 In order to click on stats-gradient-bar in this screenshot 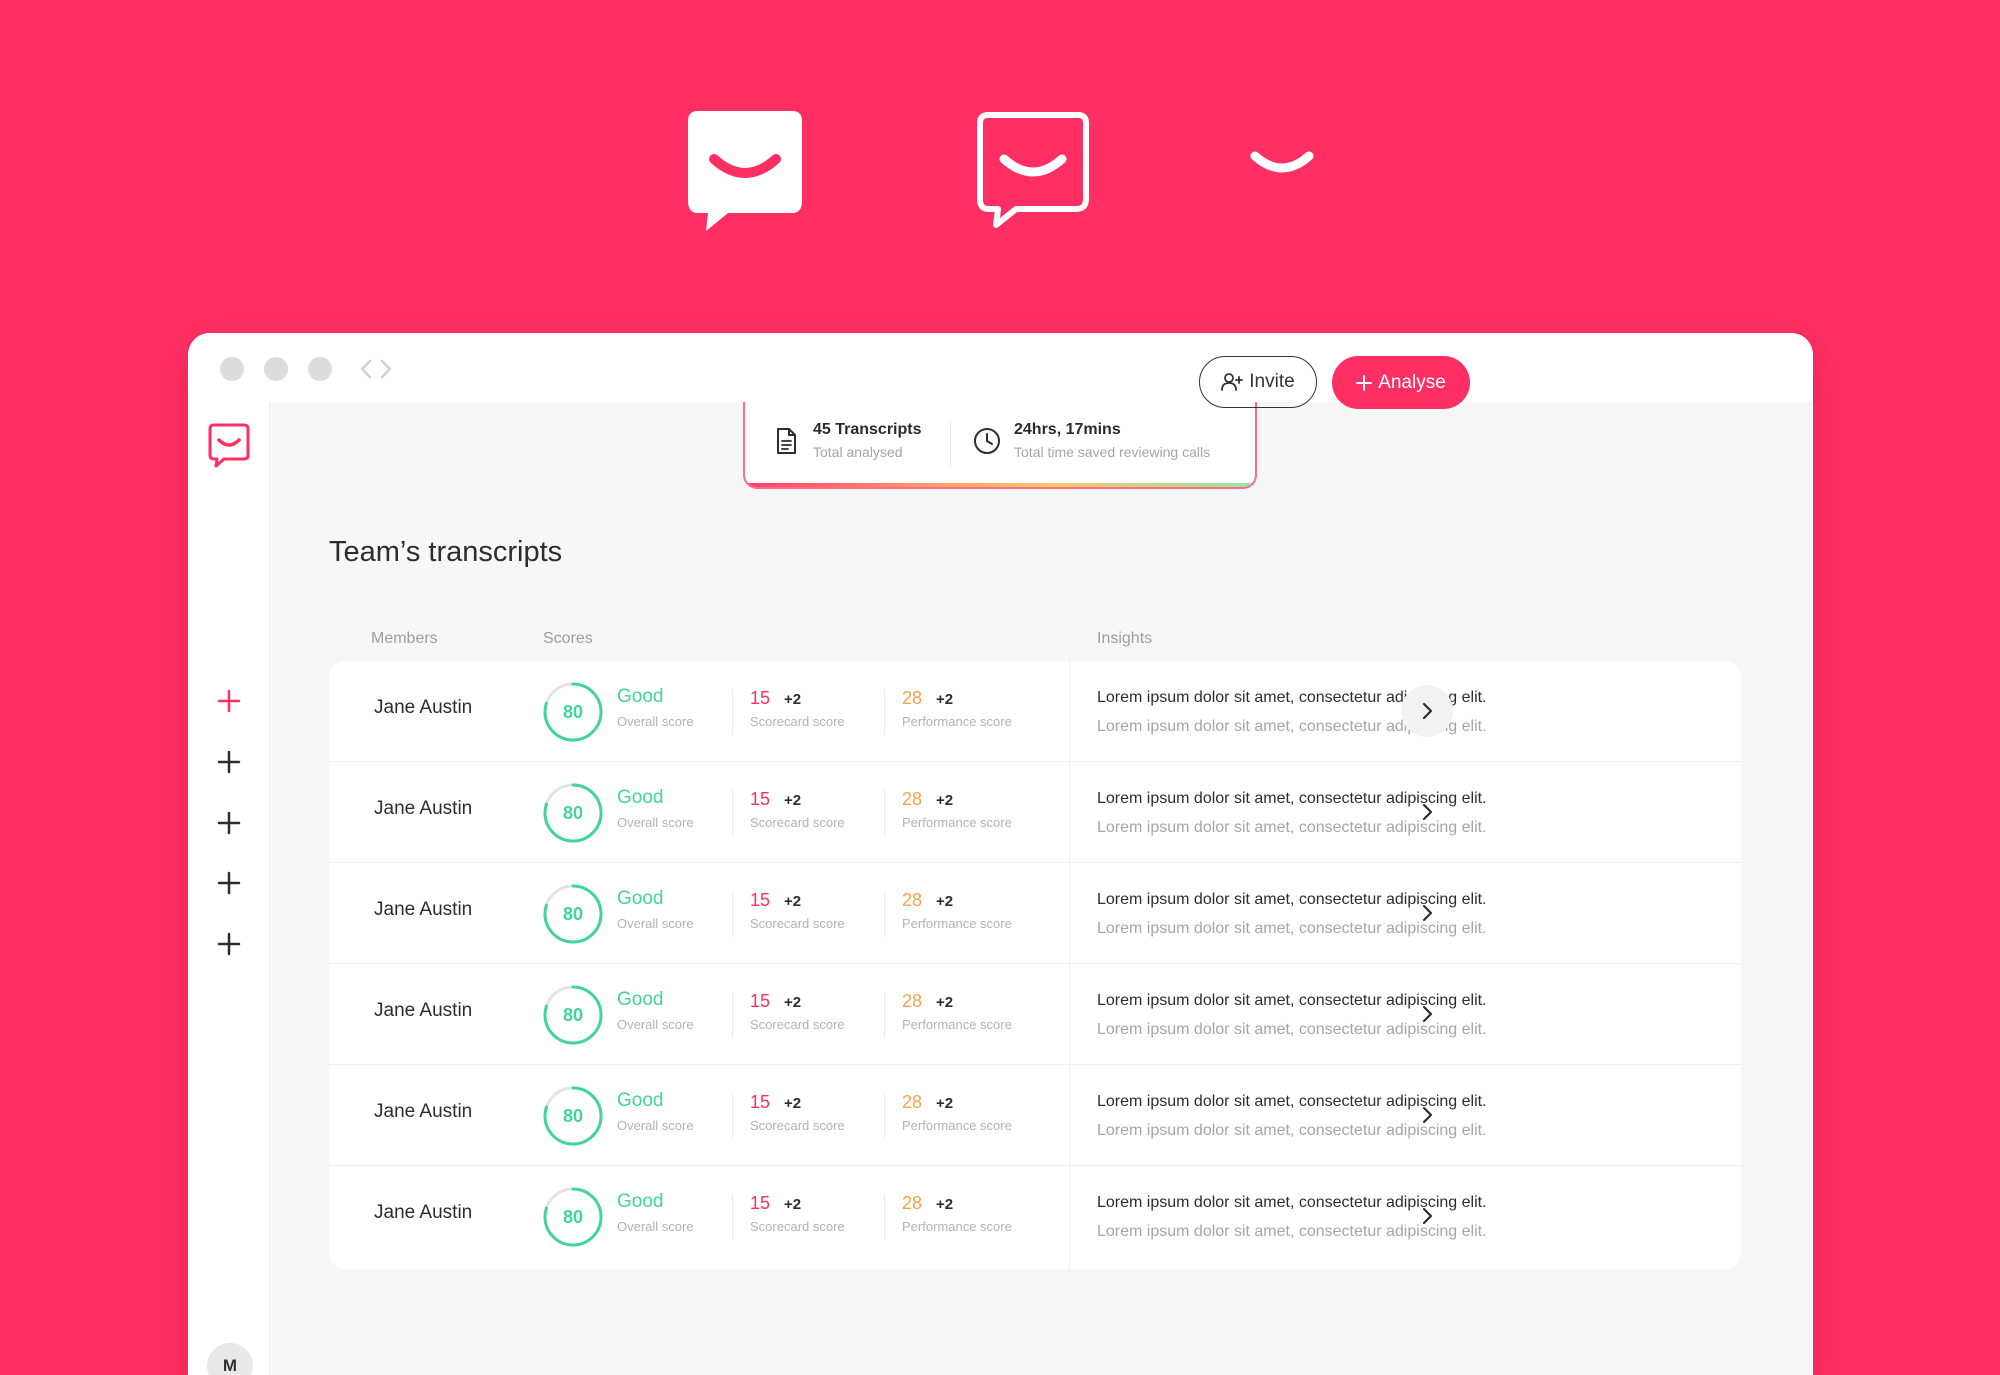, I will do `click(1000, 485)`.